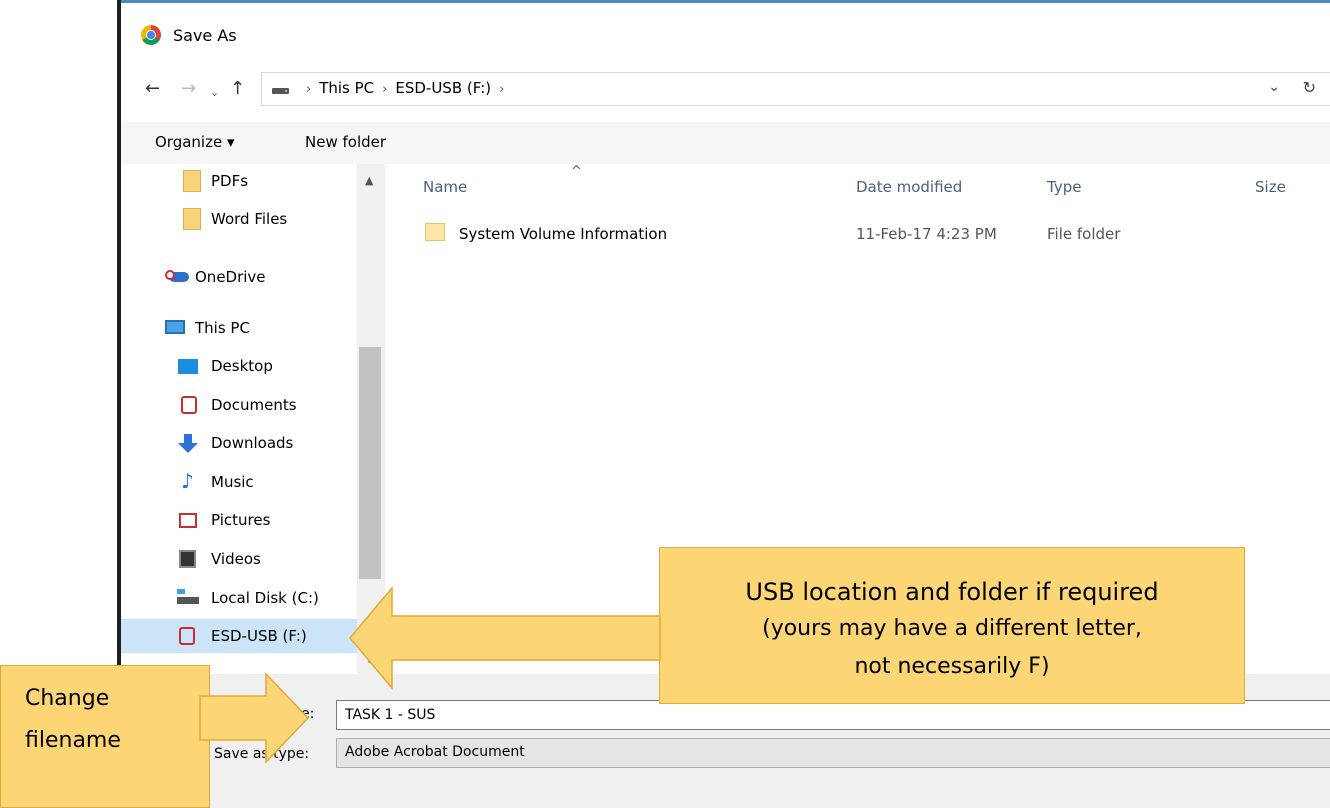 This screenshot has width=1330, height=808. What do you see at coordinates (254, 718) in the screenshot?
I see `callout-arrow-right` at bounding box center [254, 718].